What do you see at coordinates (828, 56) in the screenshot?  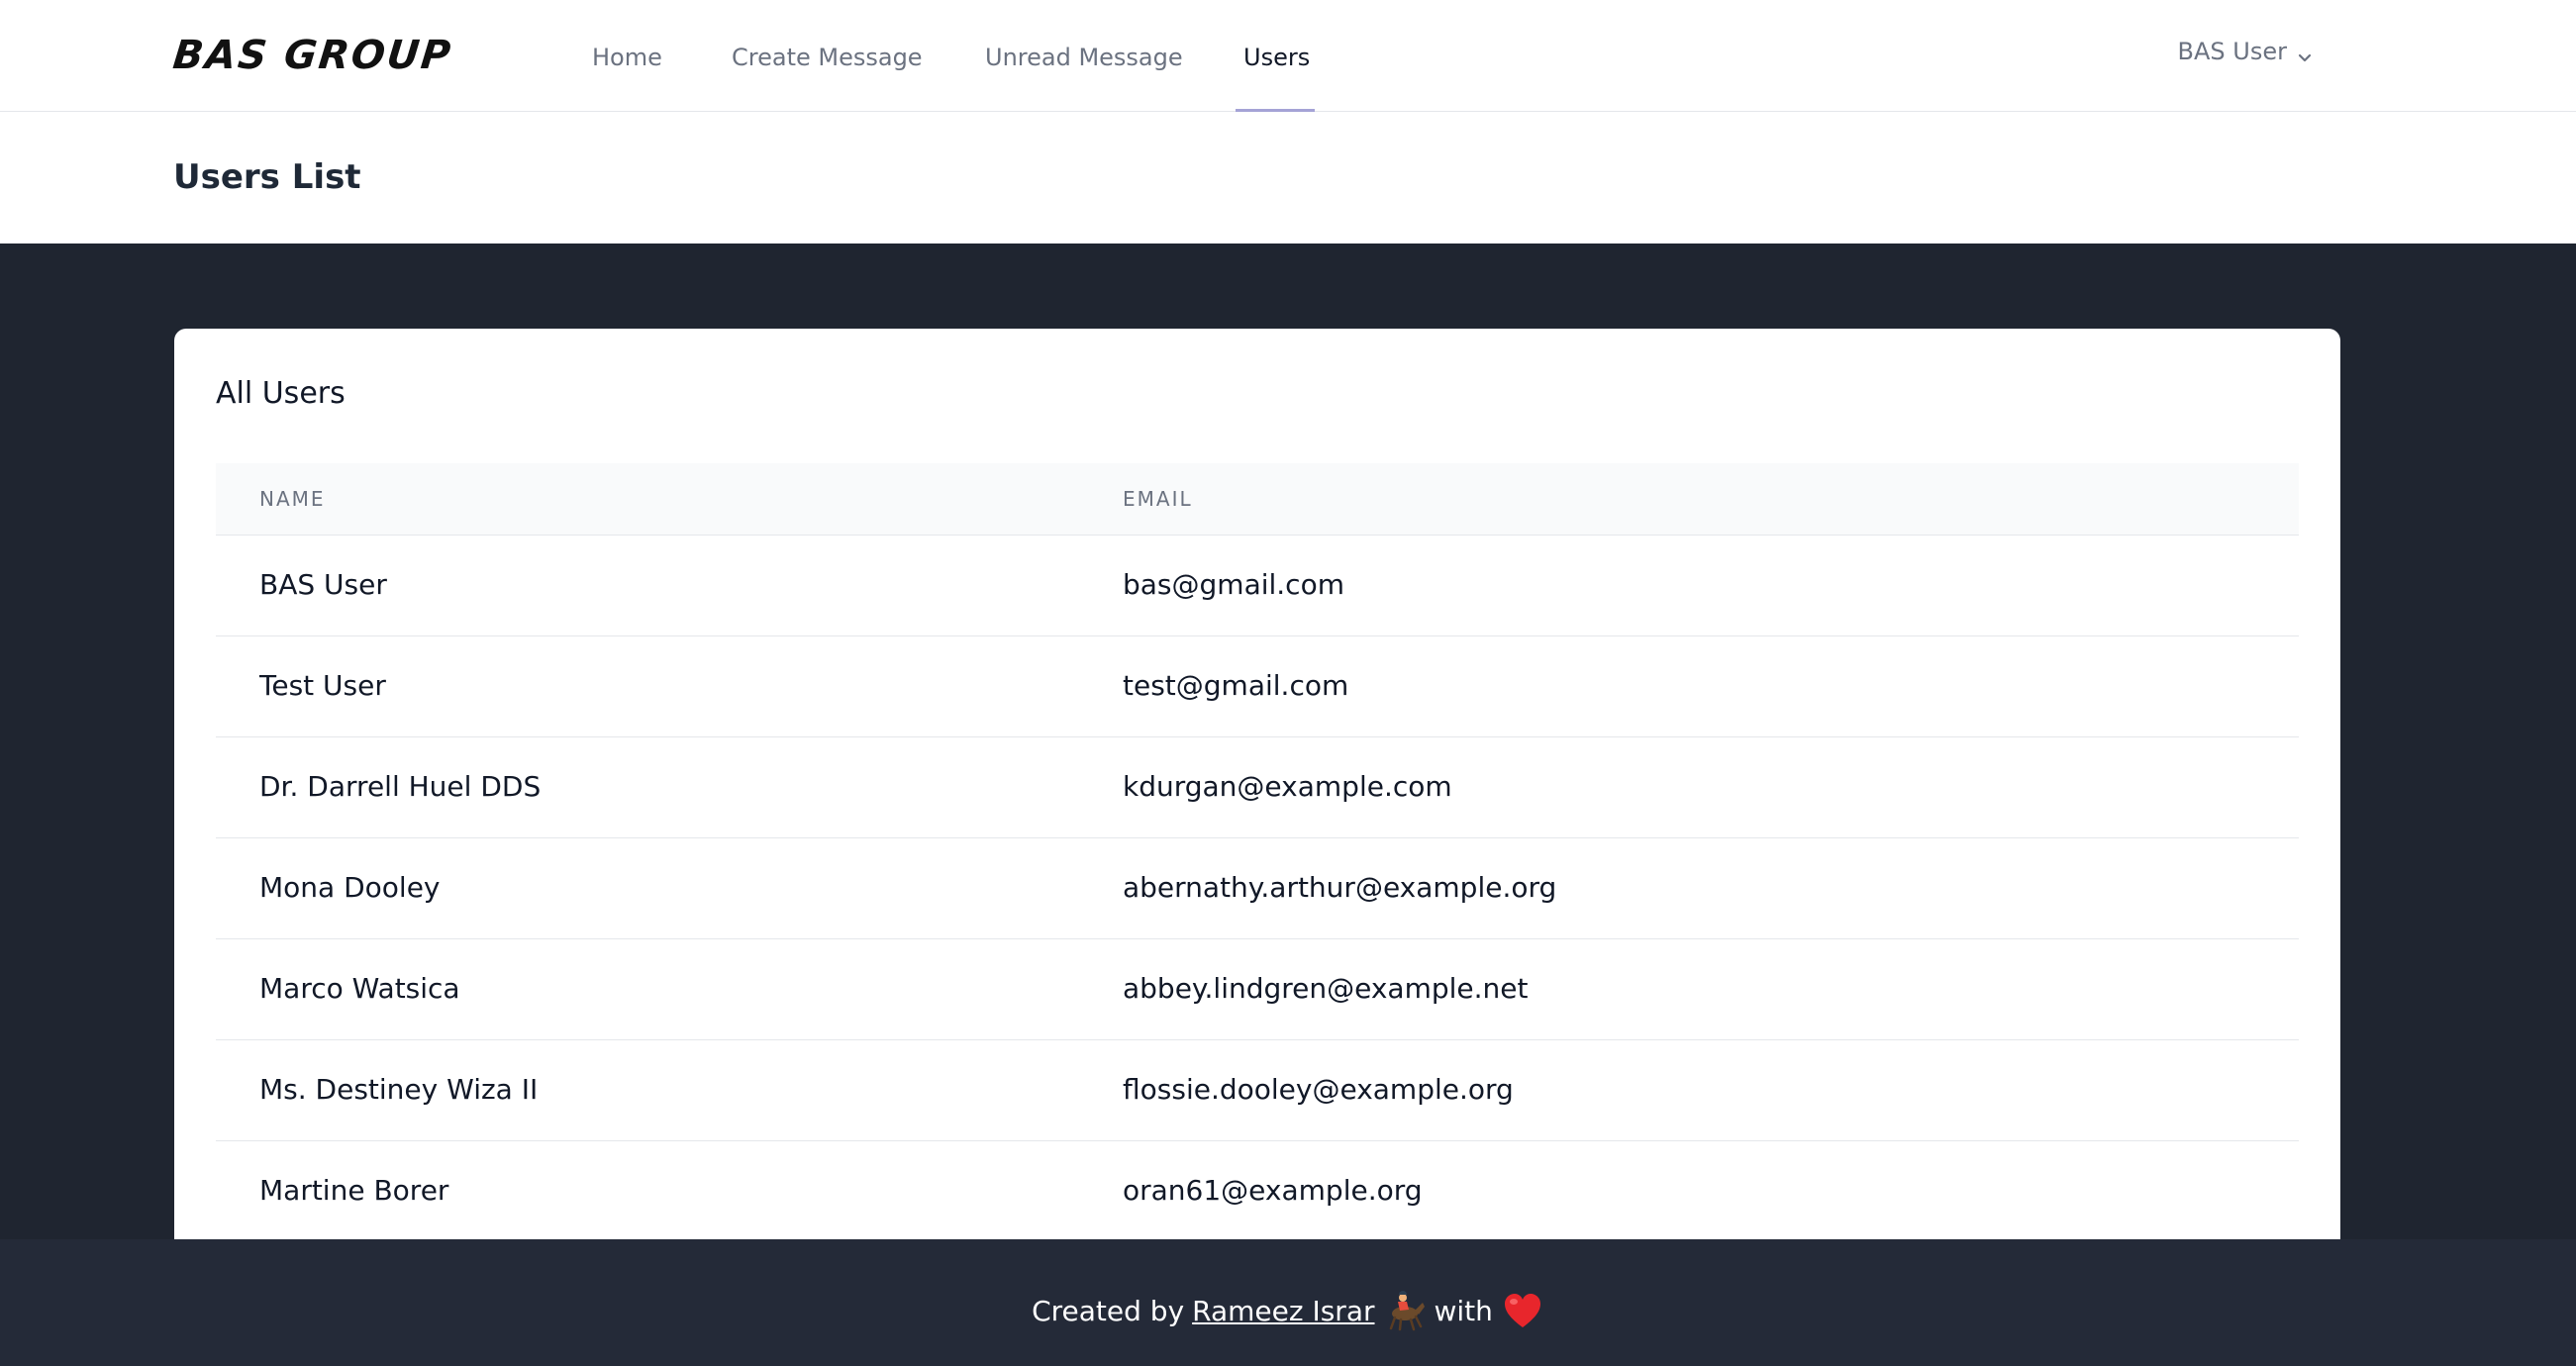 I see `nav-link-create-message: Create Message` at bounding box center [828, 56].